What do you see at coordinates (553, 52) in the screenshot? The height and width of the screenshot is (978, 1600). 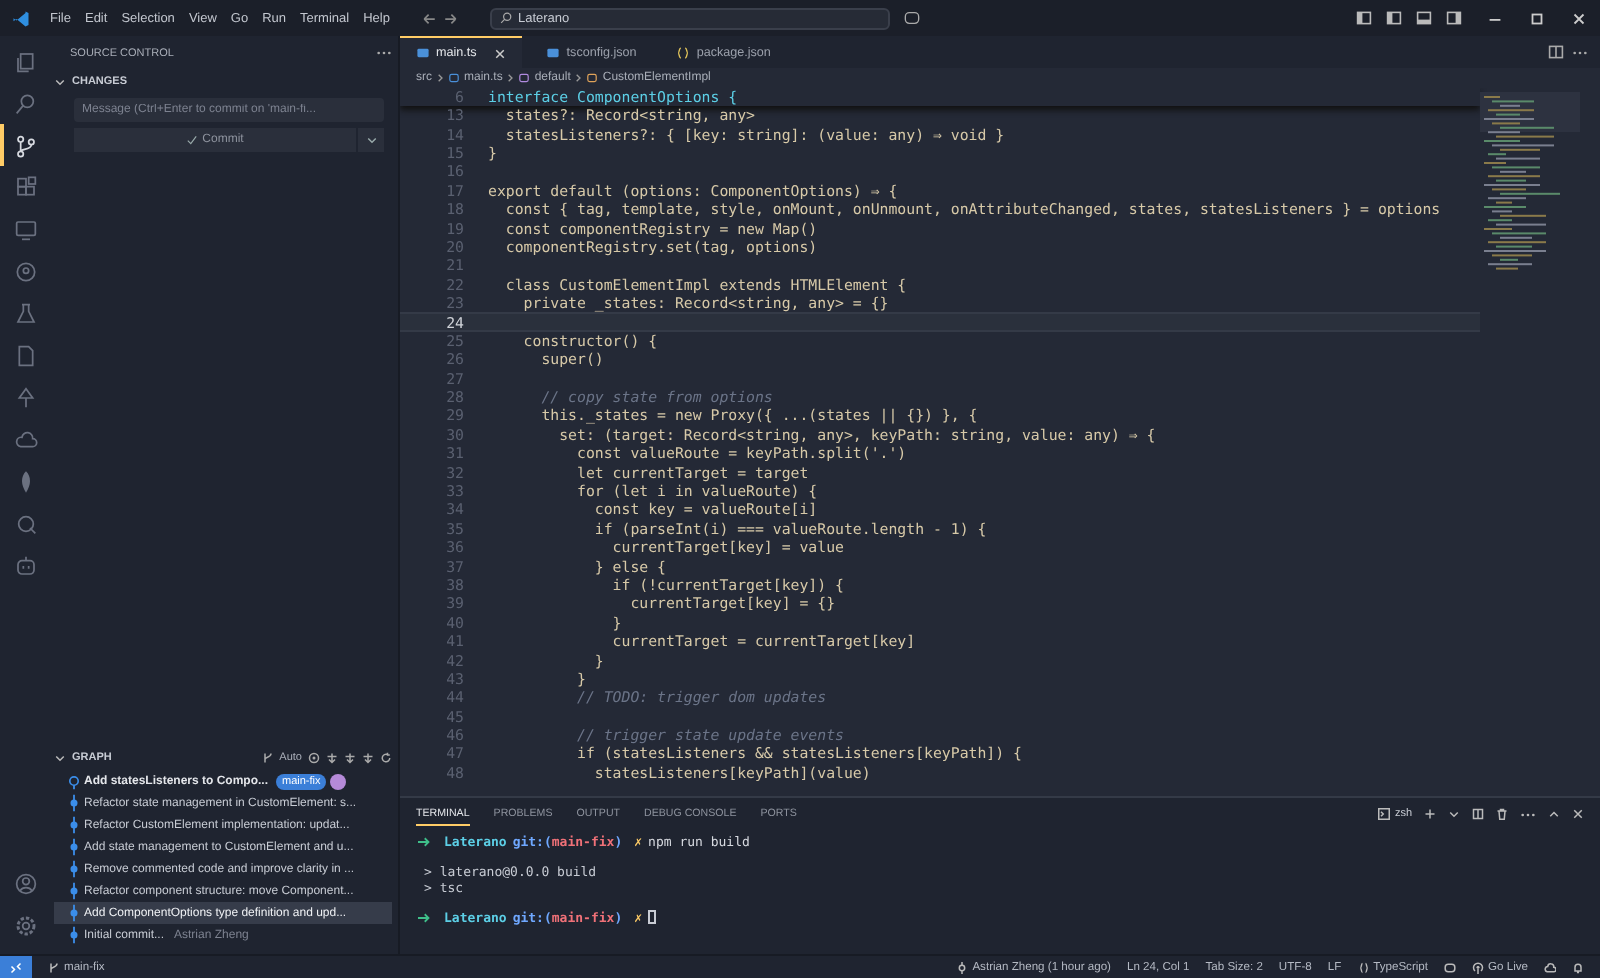 I see `json-file-icon` at bounding box center [553, 52].